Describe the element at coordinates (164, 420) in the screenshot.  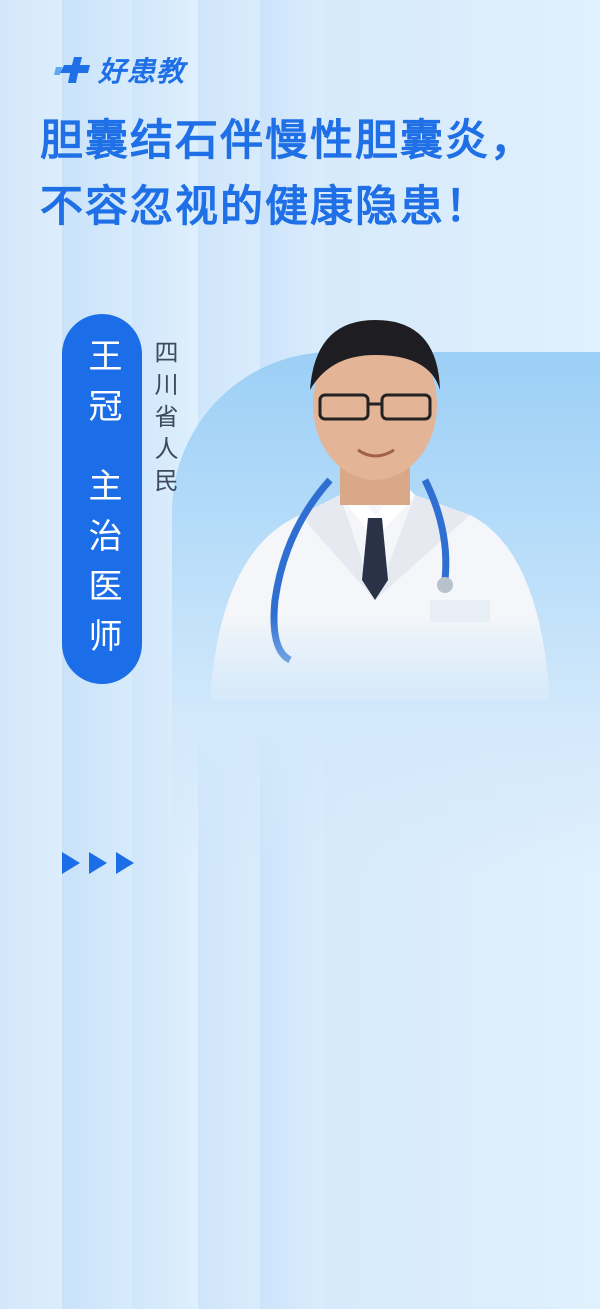
I see `doctor-hospital: 四川省人民` at that location.